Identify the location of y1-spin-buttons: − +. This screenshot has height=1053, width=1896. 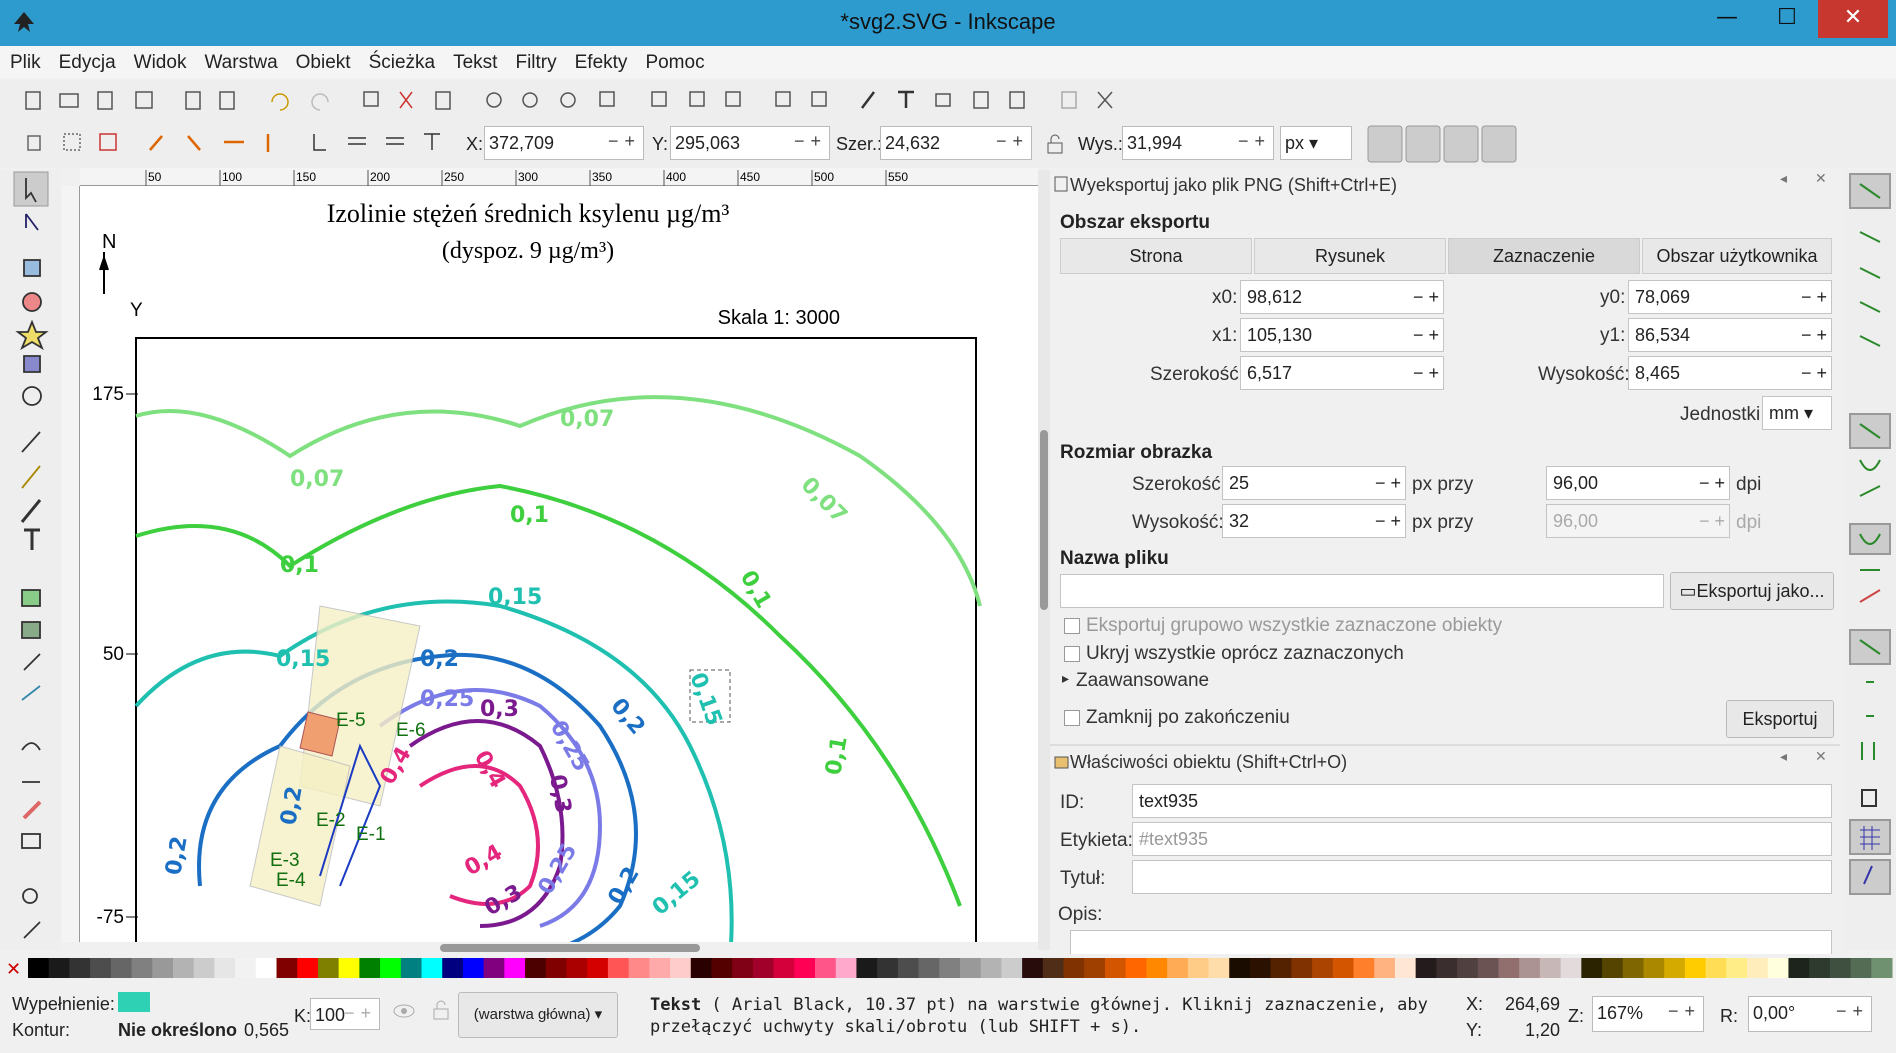
(1814, 335).